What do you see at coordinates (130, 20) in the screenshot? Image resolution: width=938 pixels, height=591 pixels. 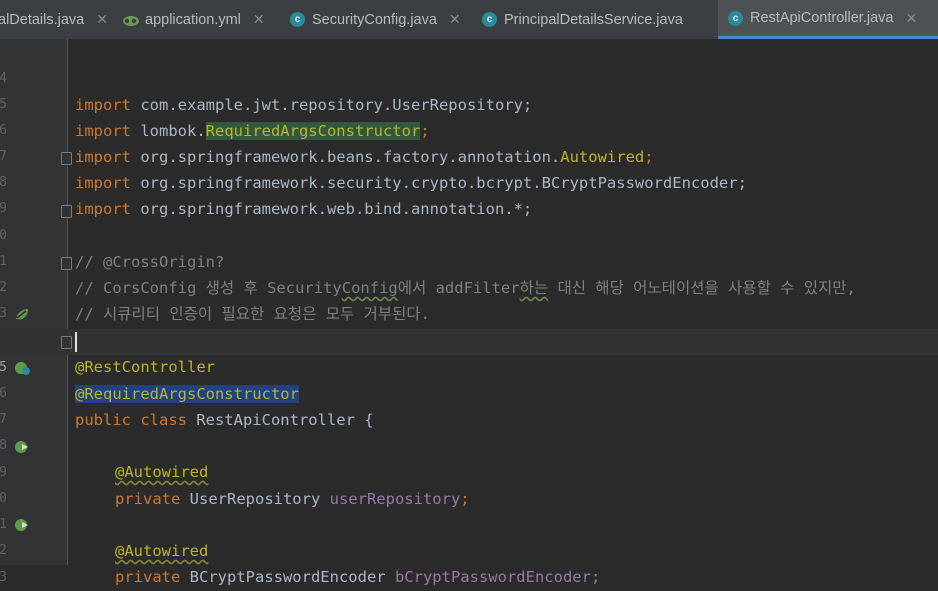 I see `yaml-spring-icon` at bounding box center [130, 20].